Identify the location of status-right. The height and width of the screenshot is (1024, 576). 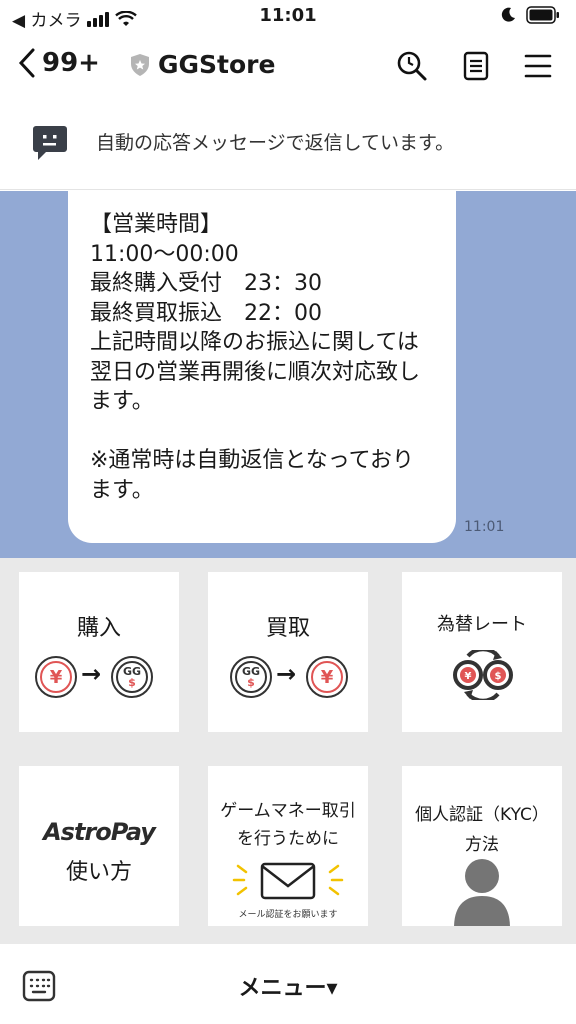
(530, 15).